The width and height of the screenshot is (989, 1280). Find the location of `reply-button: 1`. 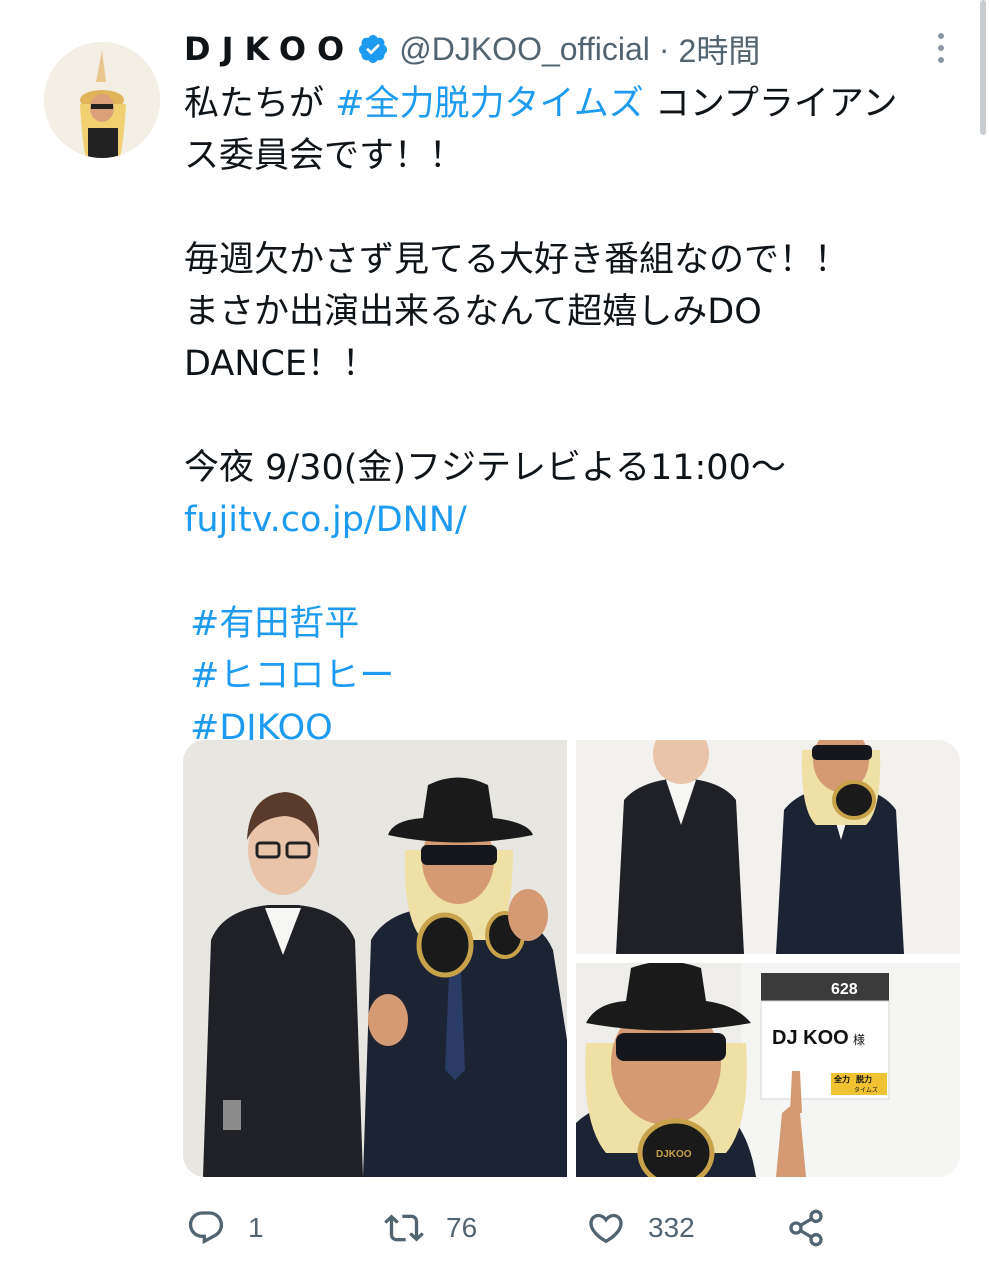

reply-button: 1 is located at coordinates (225, 1228).